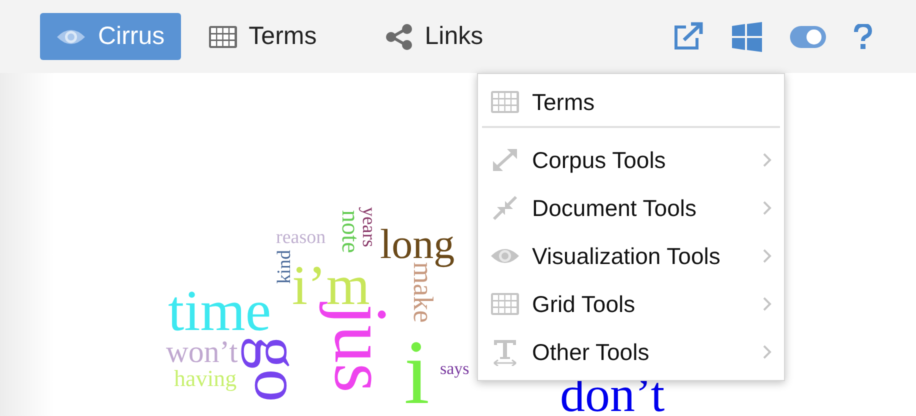 The height and width of the screenshot is (416, 916). Describe the element at coordinates (747, 37) in the screenshot. I see `windows-icon` at that location.